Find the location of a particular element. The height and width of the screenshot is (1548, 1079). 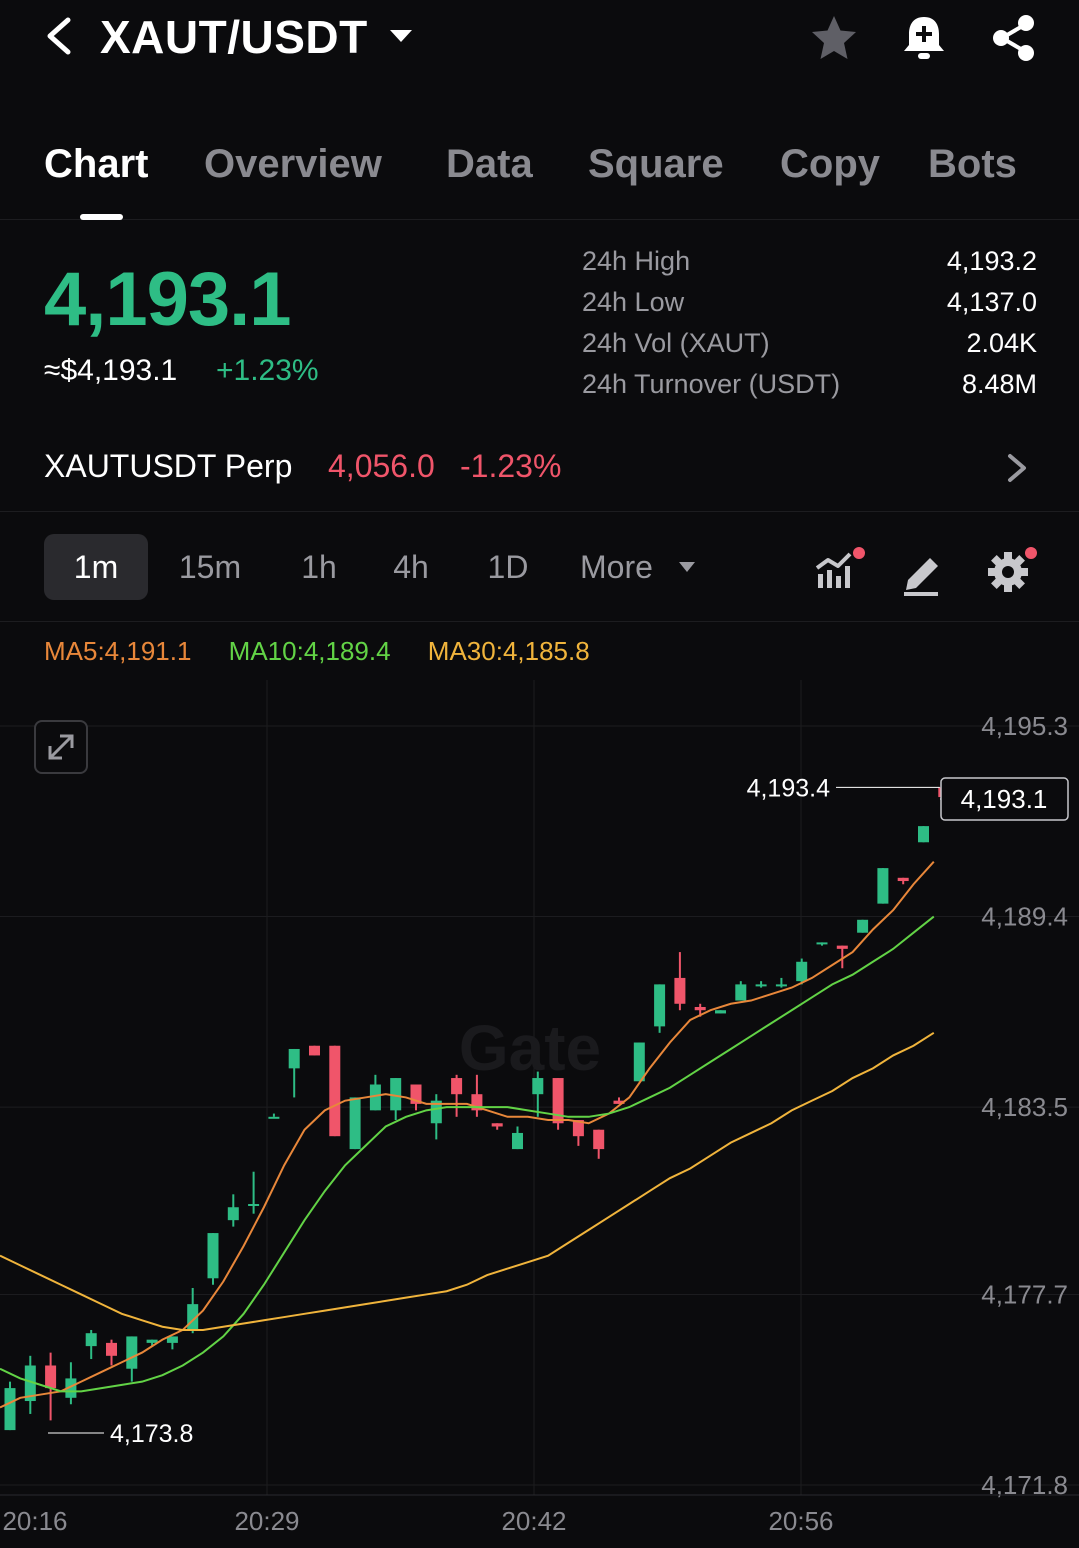

stat-label: 24h High is located at coordinates (636, 261).